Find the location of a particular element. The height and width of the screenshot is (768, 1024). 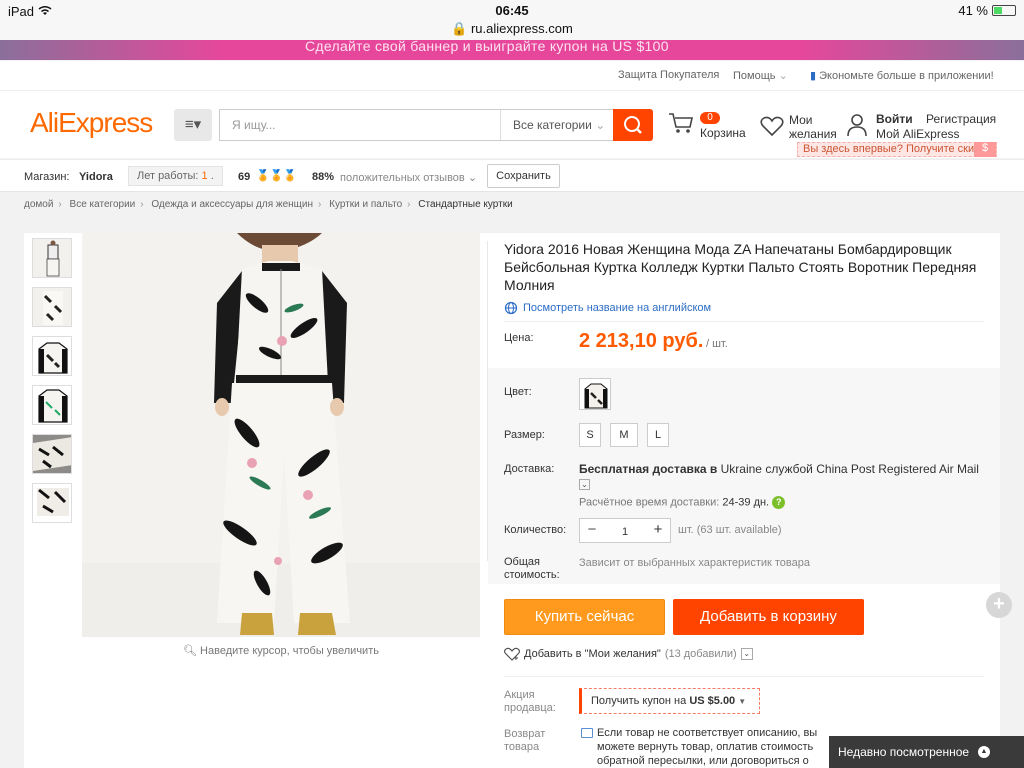

hamburger-icon: ≡▾ is located at coordinates (193, 124).